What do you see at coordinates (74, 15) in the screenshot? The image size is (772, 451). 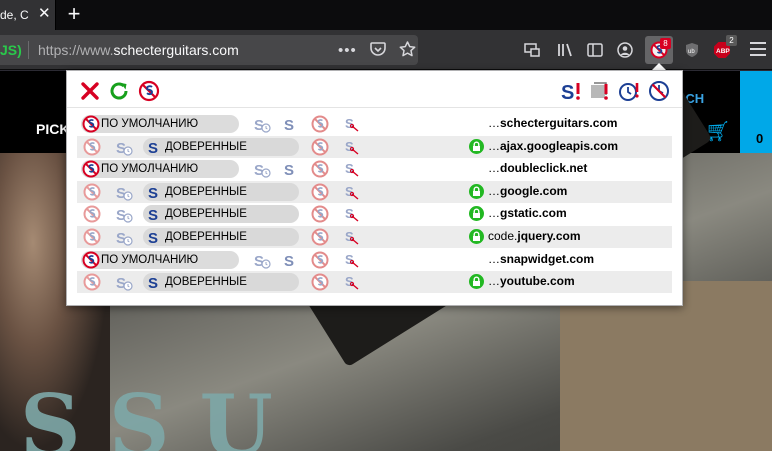 I see `new-tab-button: +` at bounding box center [74, 15].